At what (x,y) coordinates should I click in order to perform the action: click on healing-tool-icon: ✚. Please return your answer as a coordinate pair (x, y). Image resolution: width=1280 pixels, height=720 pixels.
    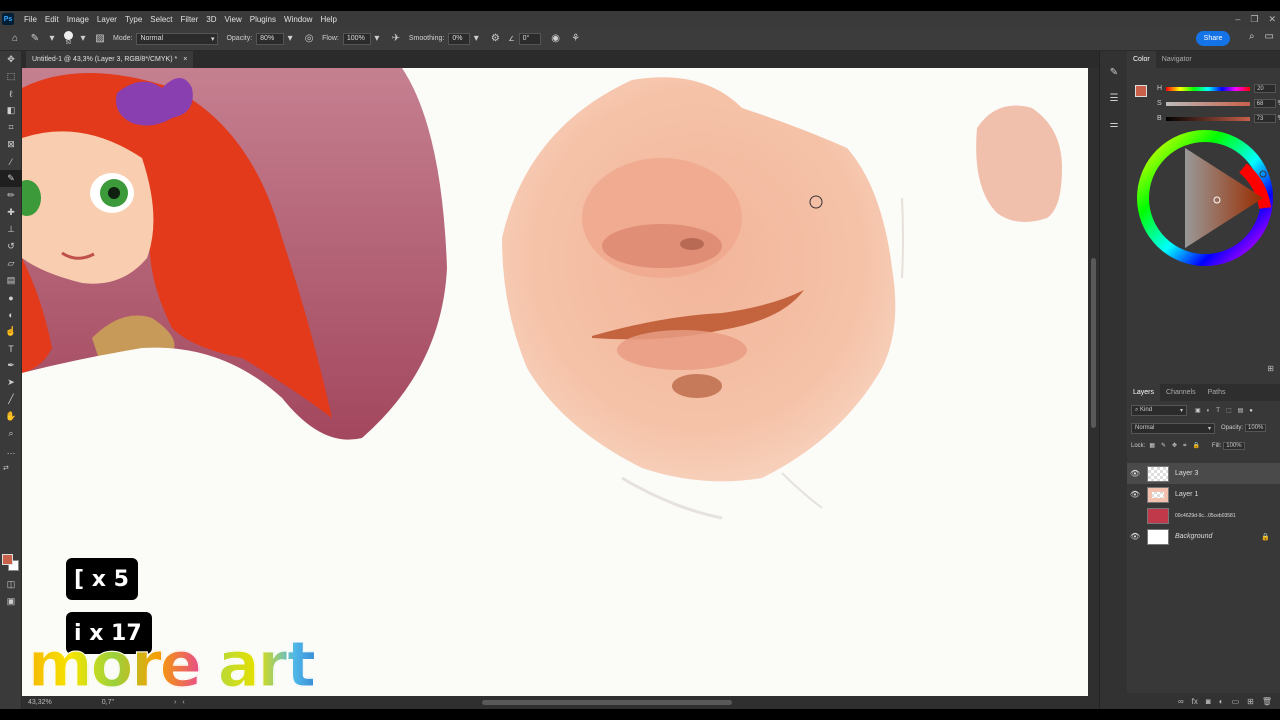
    Looking at the image, I should click on (11, 212).